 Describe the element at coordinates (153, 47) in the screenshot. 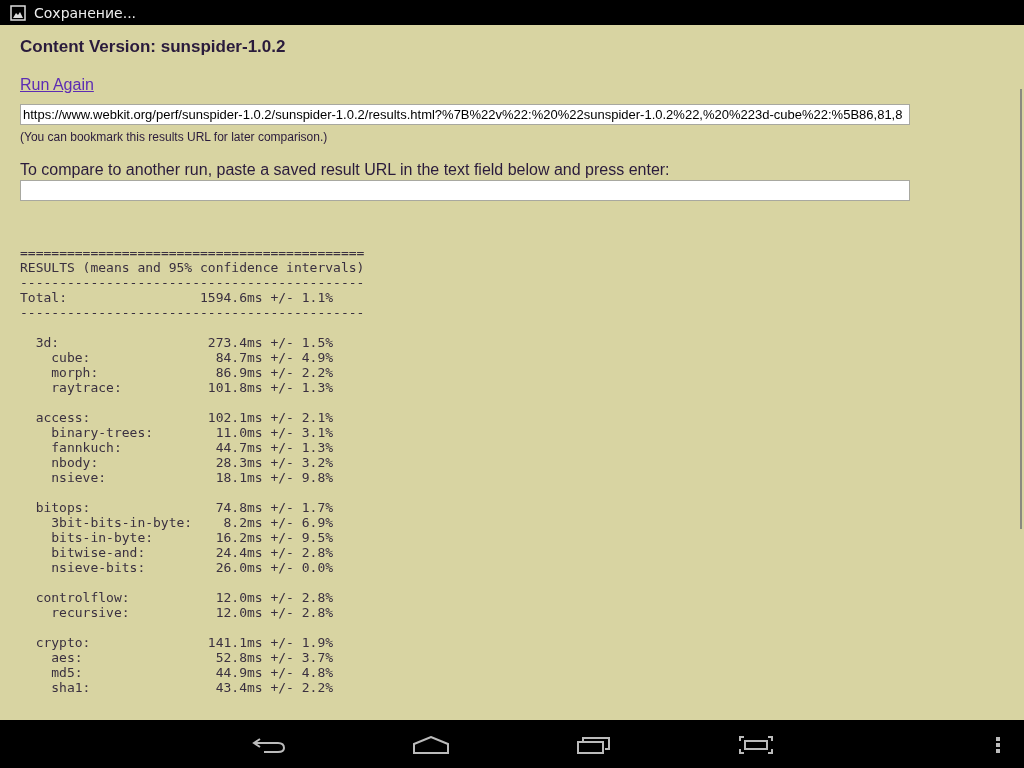

I see `page-heading: Content Version: sunspider-1.0.2` at that location.